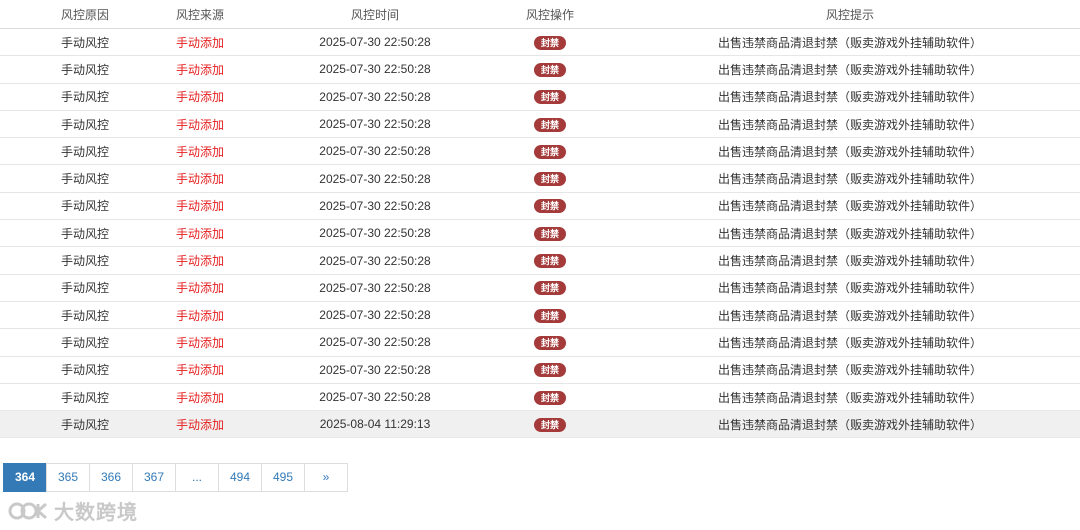 The height and width of the screenshot is (530, 1080). Describe the element at coordinates (326, 477) in the screenshot. I see `page-next-button: »` at that location.